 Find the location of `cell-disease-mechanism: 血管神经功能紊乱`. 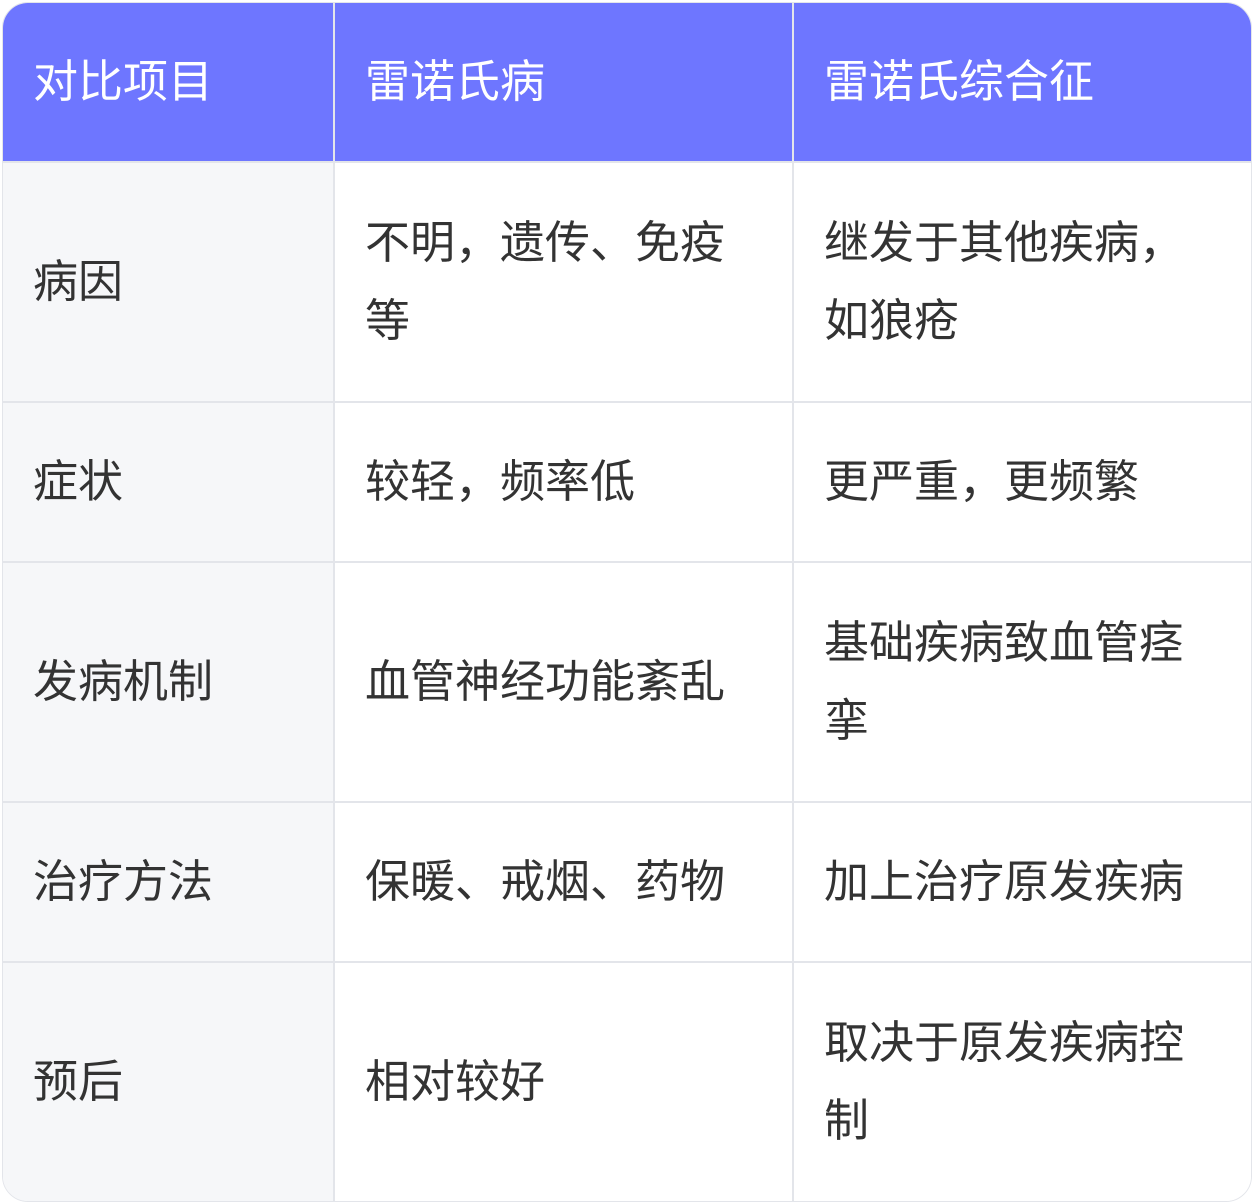

cell-disease-mechanism: 血管神经功能紊乱 is located at coordinates (563, 682).